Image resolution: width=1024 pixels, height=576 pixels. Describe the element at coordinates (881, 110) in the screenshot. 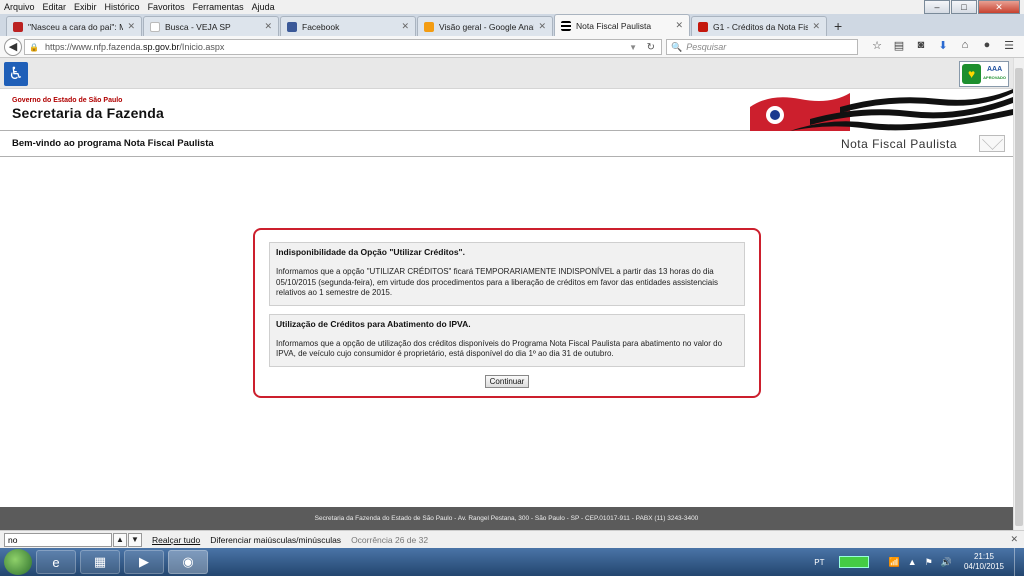

I see `sp-flag-banner` at that location.